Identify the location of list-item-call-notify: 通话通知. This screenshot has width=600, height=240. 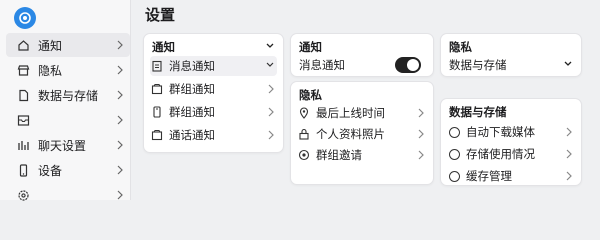
(213, 135).